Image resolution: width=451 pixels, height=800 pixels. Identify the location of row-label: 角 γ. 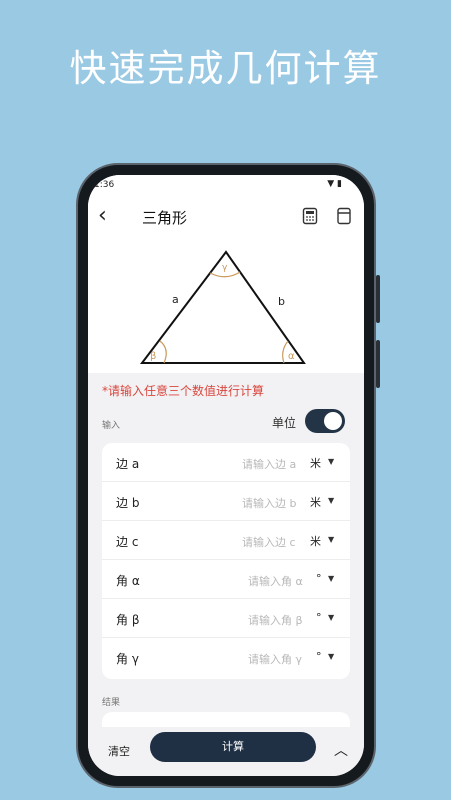
(127, 659).